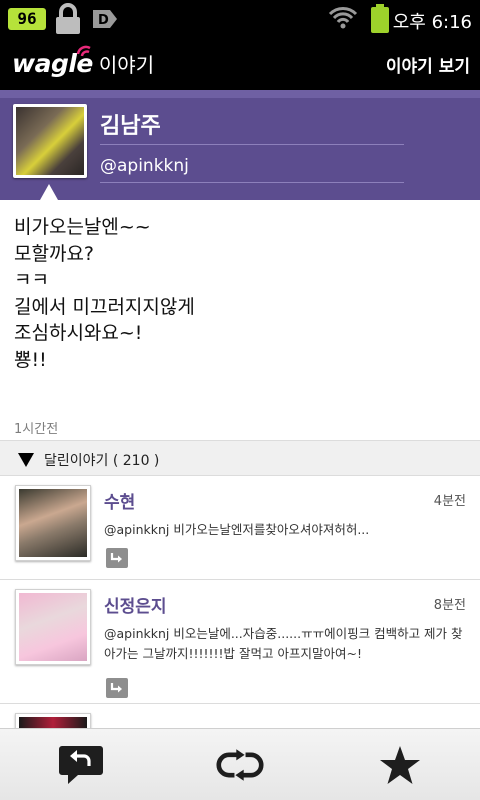 This screenshot has width=480, height=800. Describe the element at coordinates (104, 306) in the screenshot. I see `message-line: 길에서 미끄러지지않게` at that location.